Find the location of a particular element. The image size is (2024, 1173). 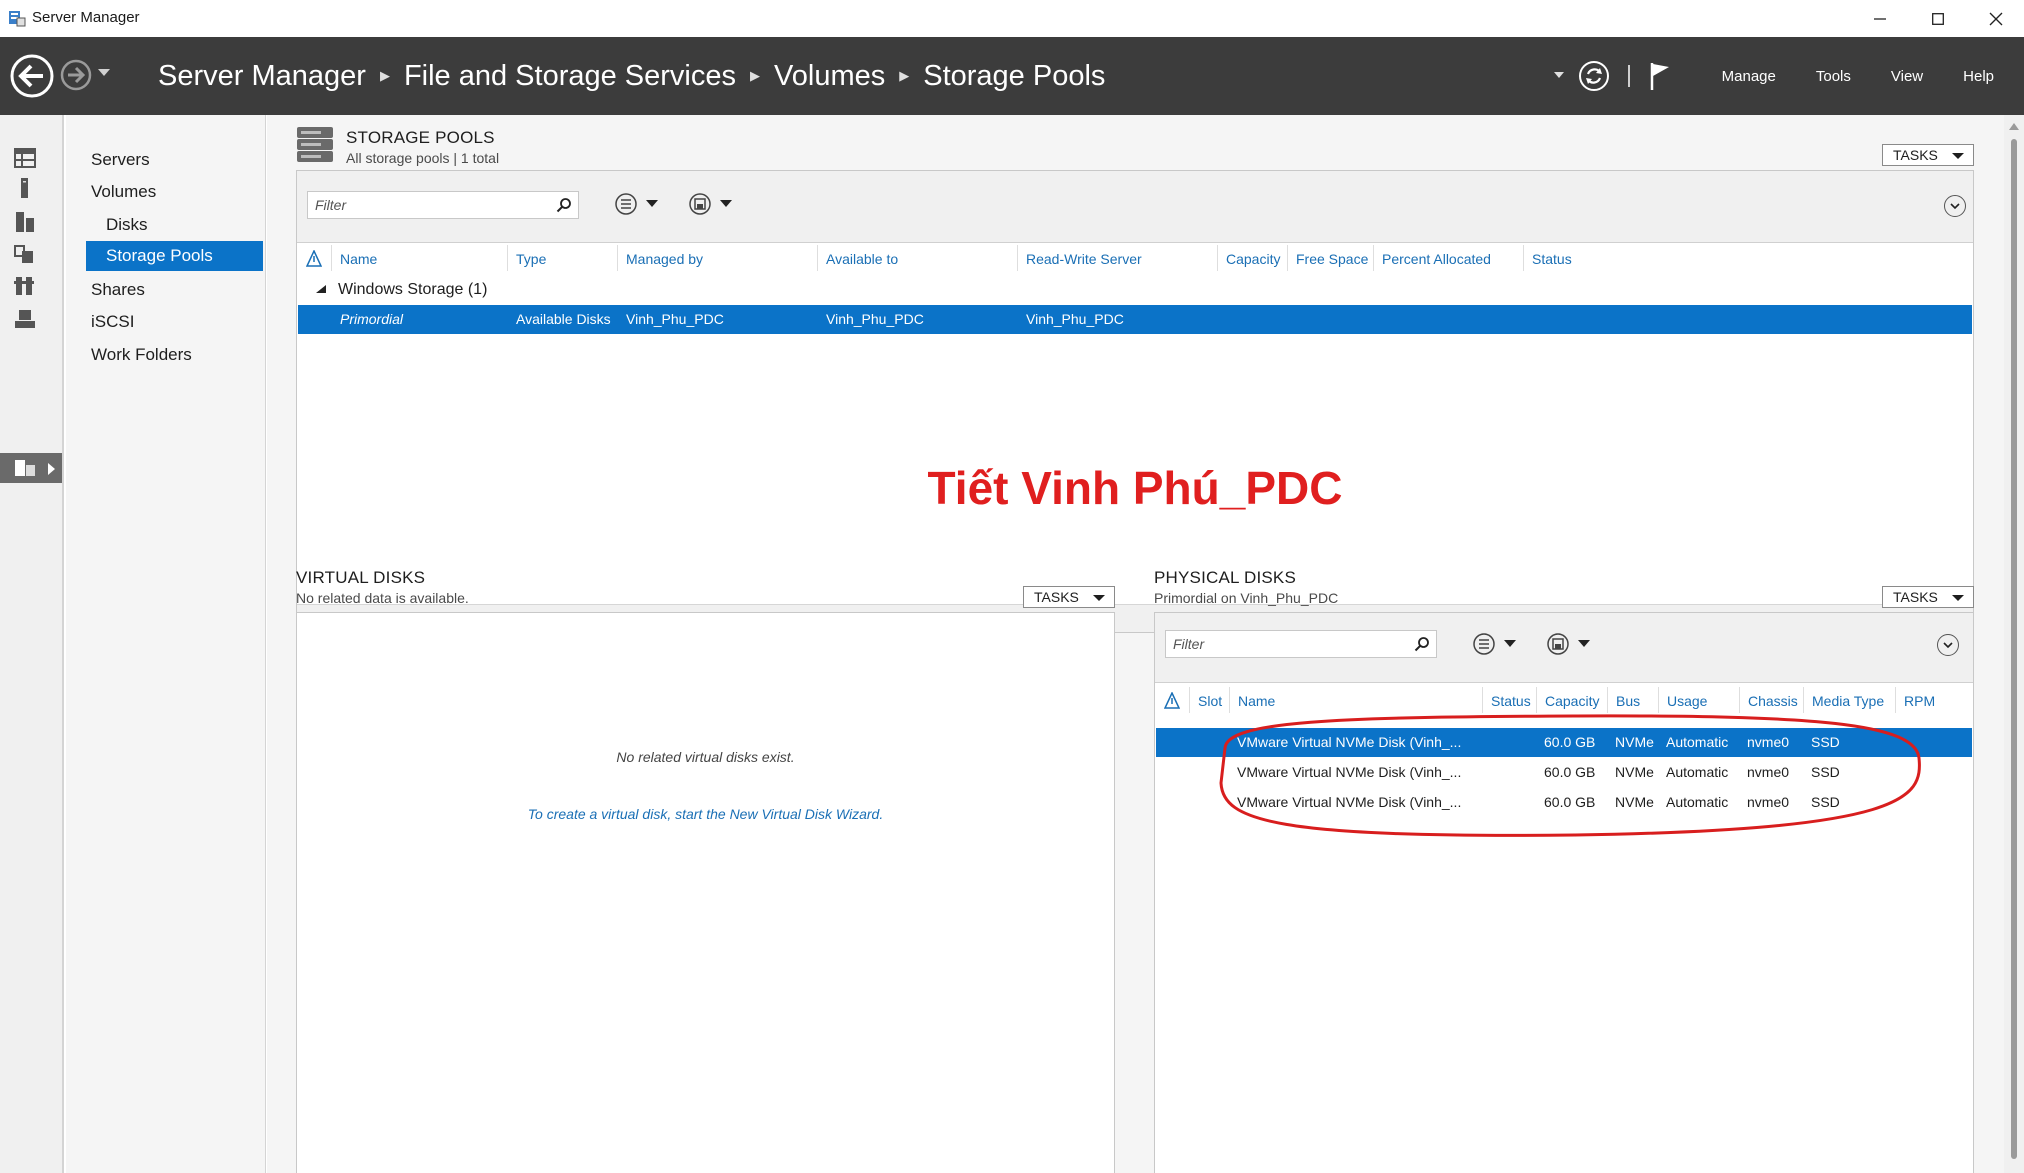

col-rpm: RPM is located at coordinates (1919, 701).